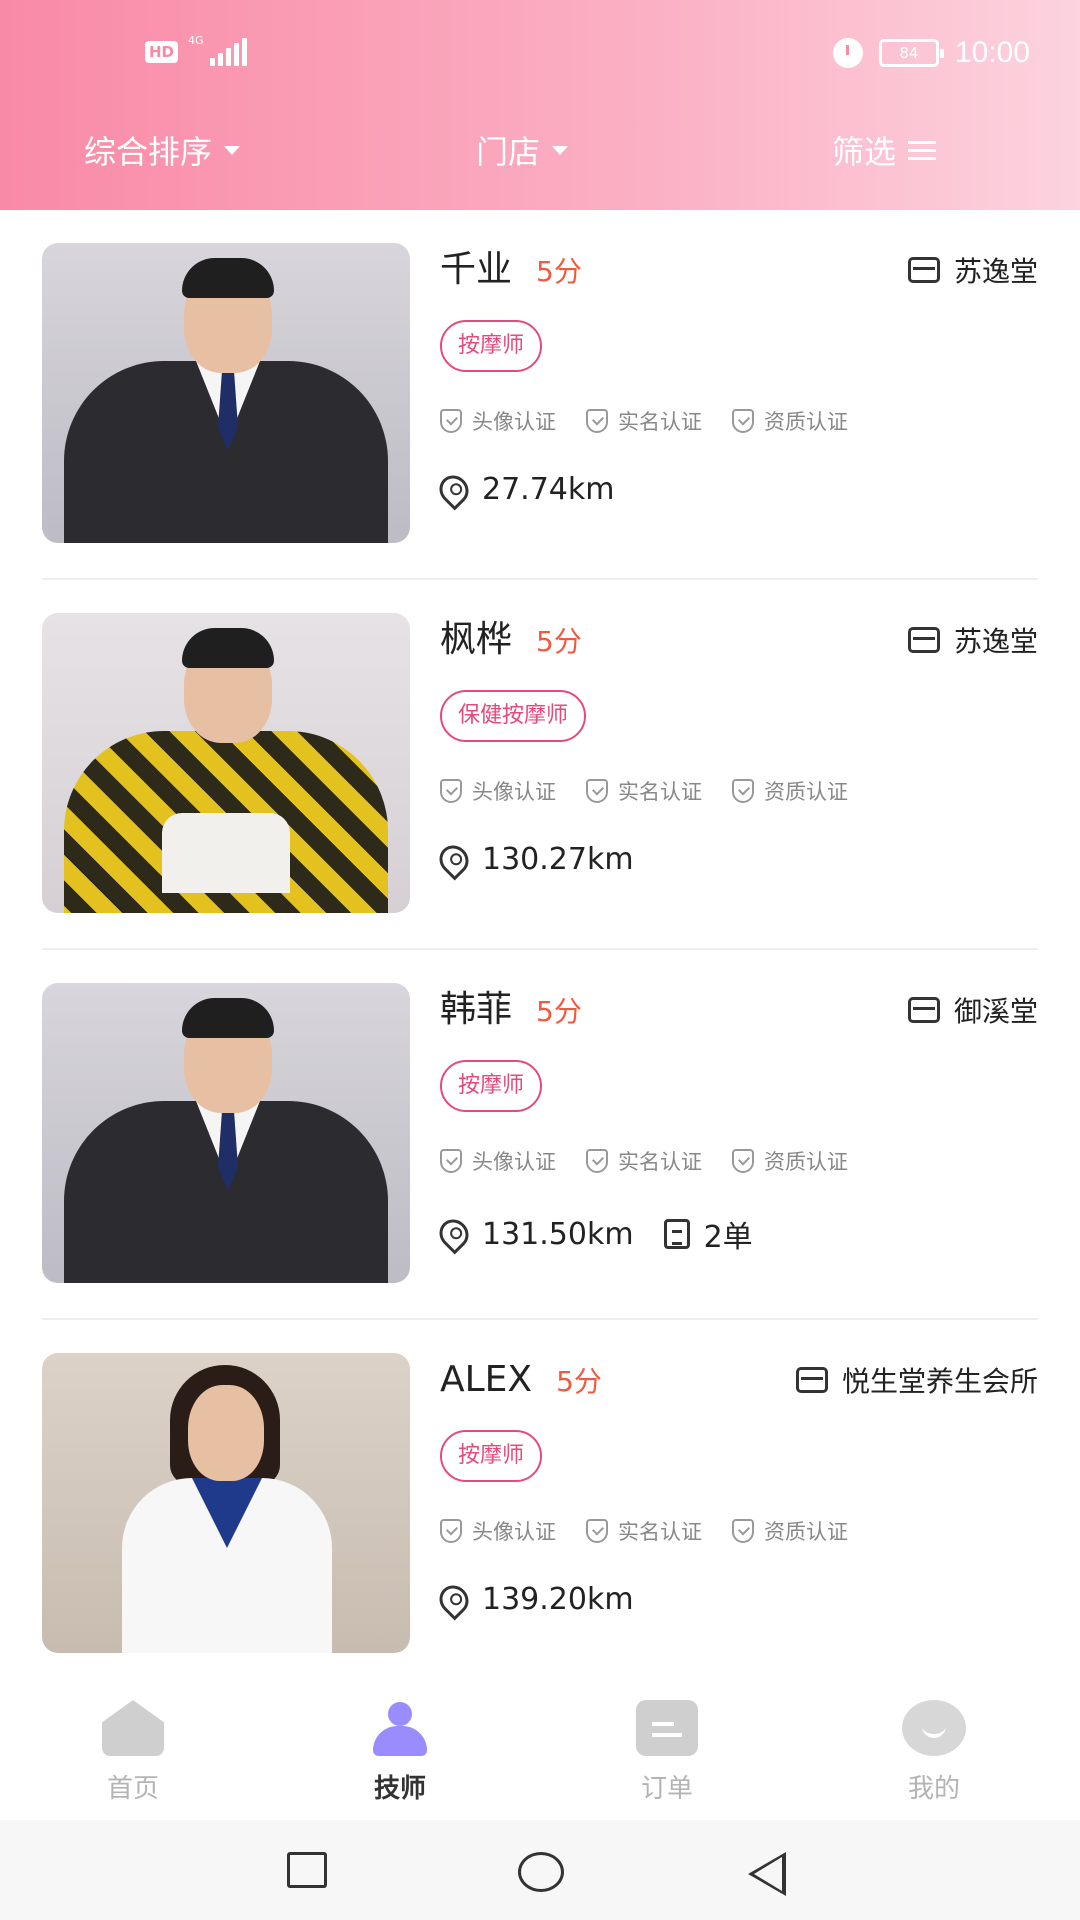 The image size is (1080, 1920). Describe the element at coordinates (593, 1234) in the screenshot. I see `meta-row: 131.50km 2单` at that location.